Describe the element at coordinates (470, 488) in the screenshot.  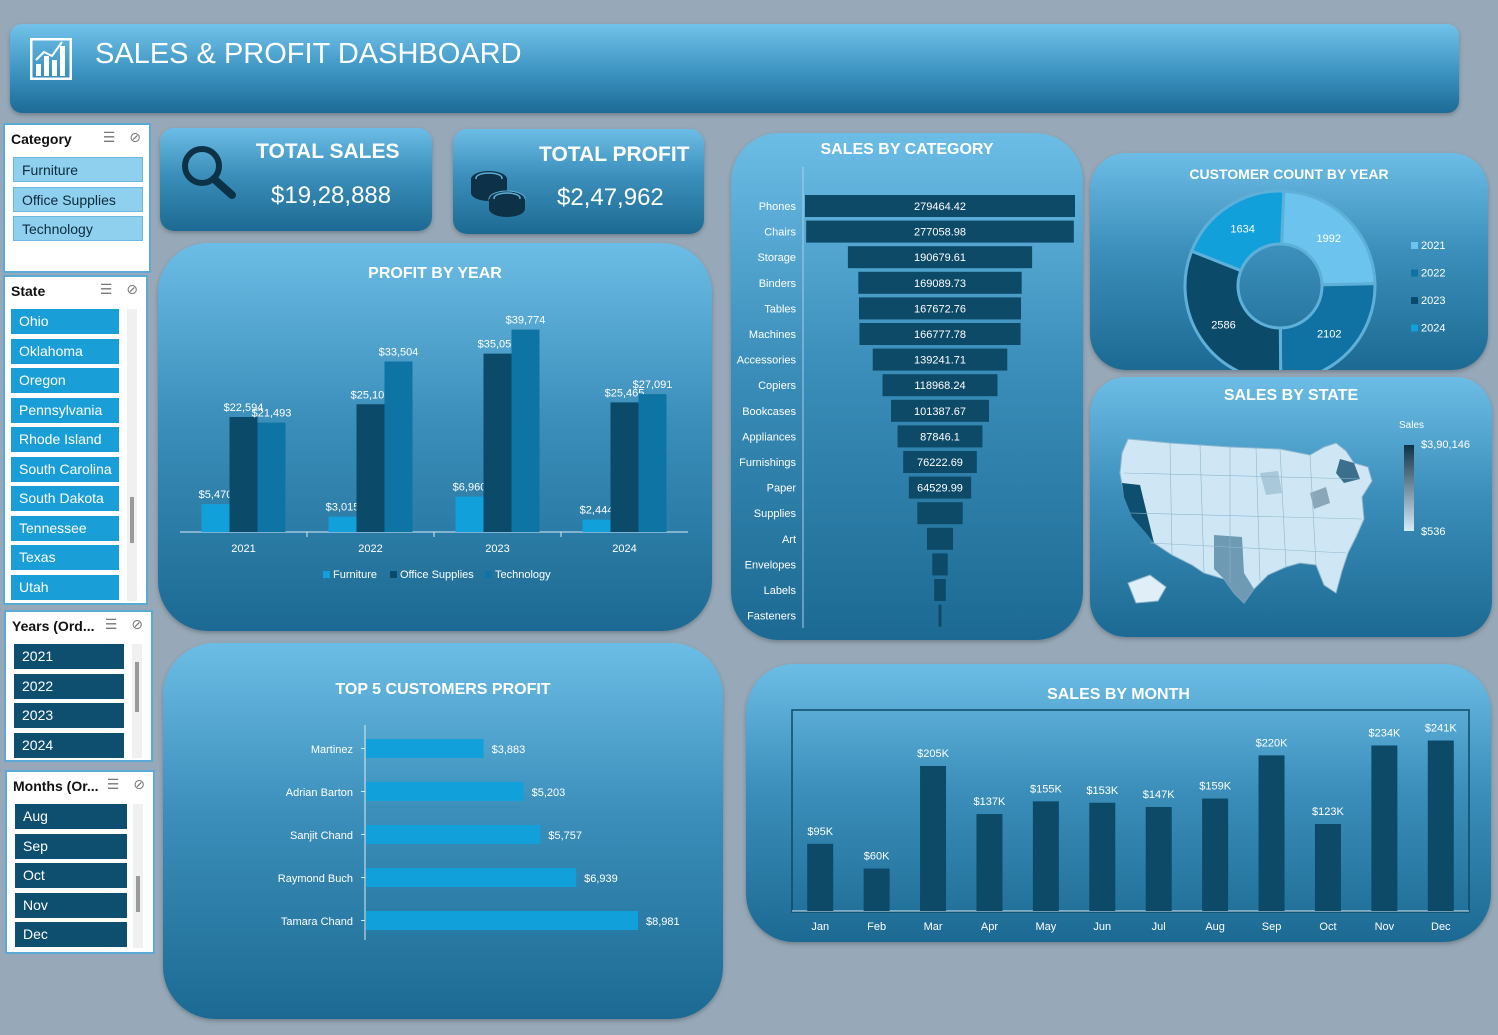
I see `data-label: $6,960` at that location.